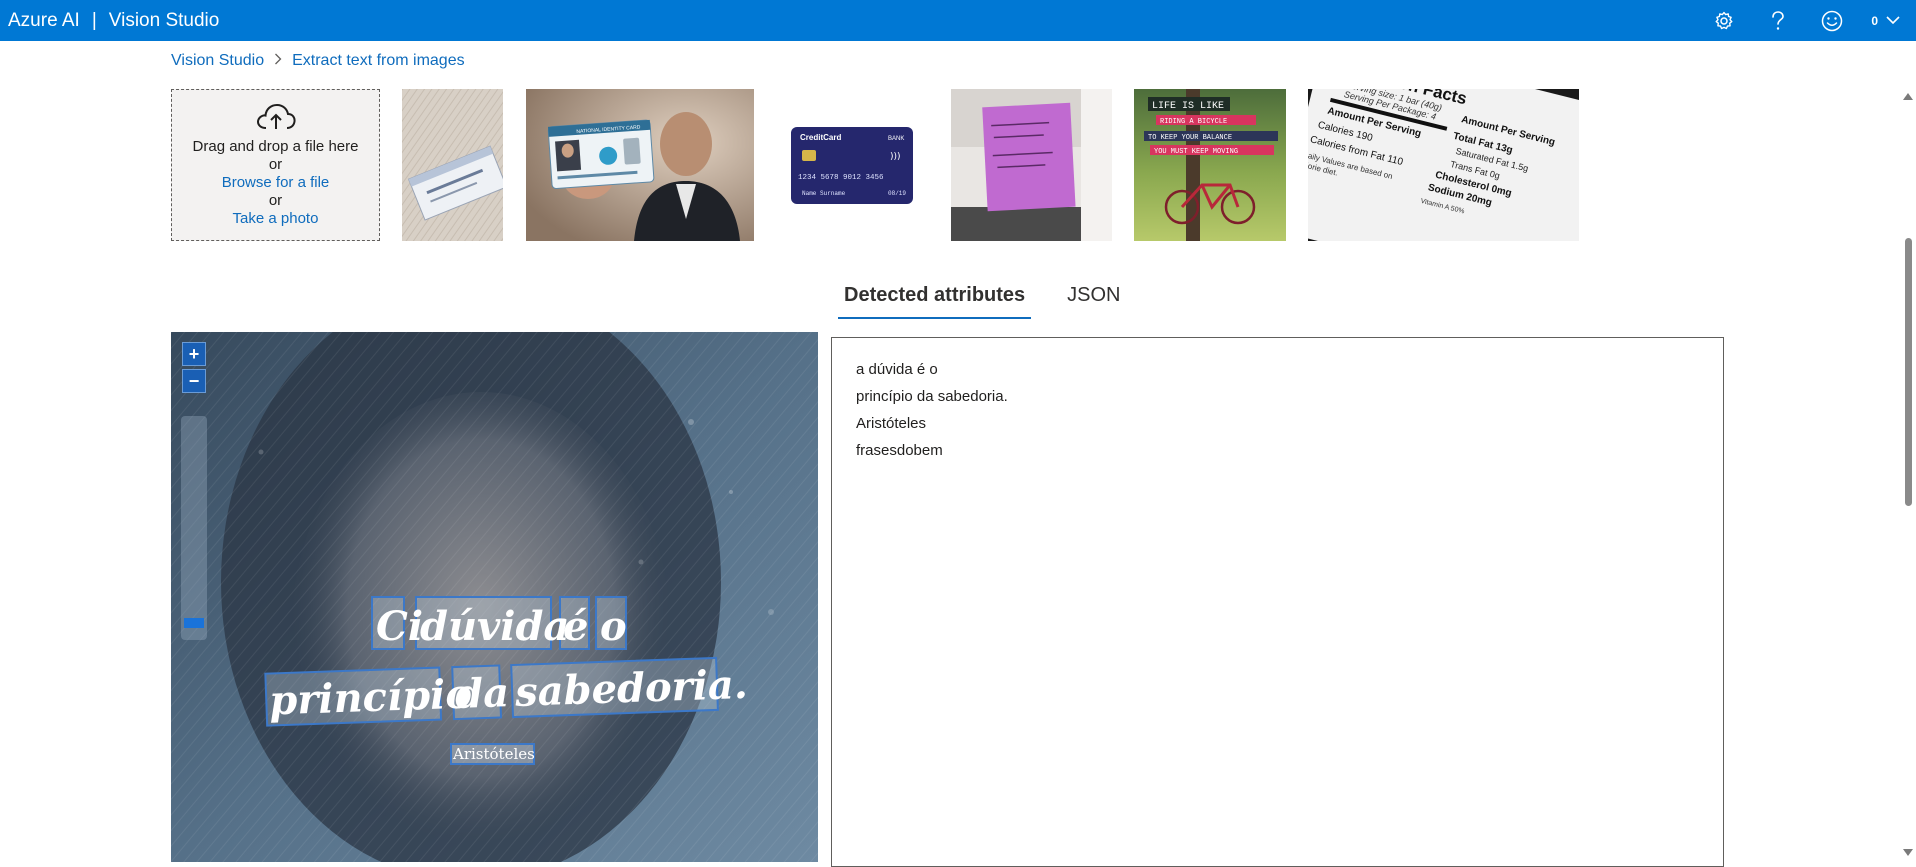 This screenshot has height=867, width=1916. I want to click on top-bar-actions: 0, so click(1806, 20).